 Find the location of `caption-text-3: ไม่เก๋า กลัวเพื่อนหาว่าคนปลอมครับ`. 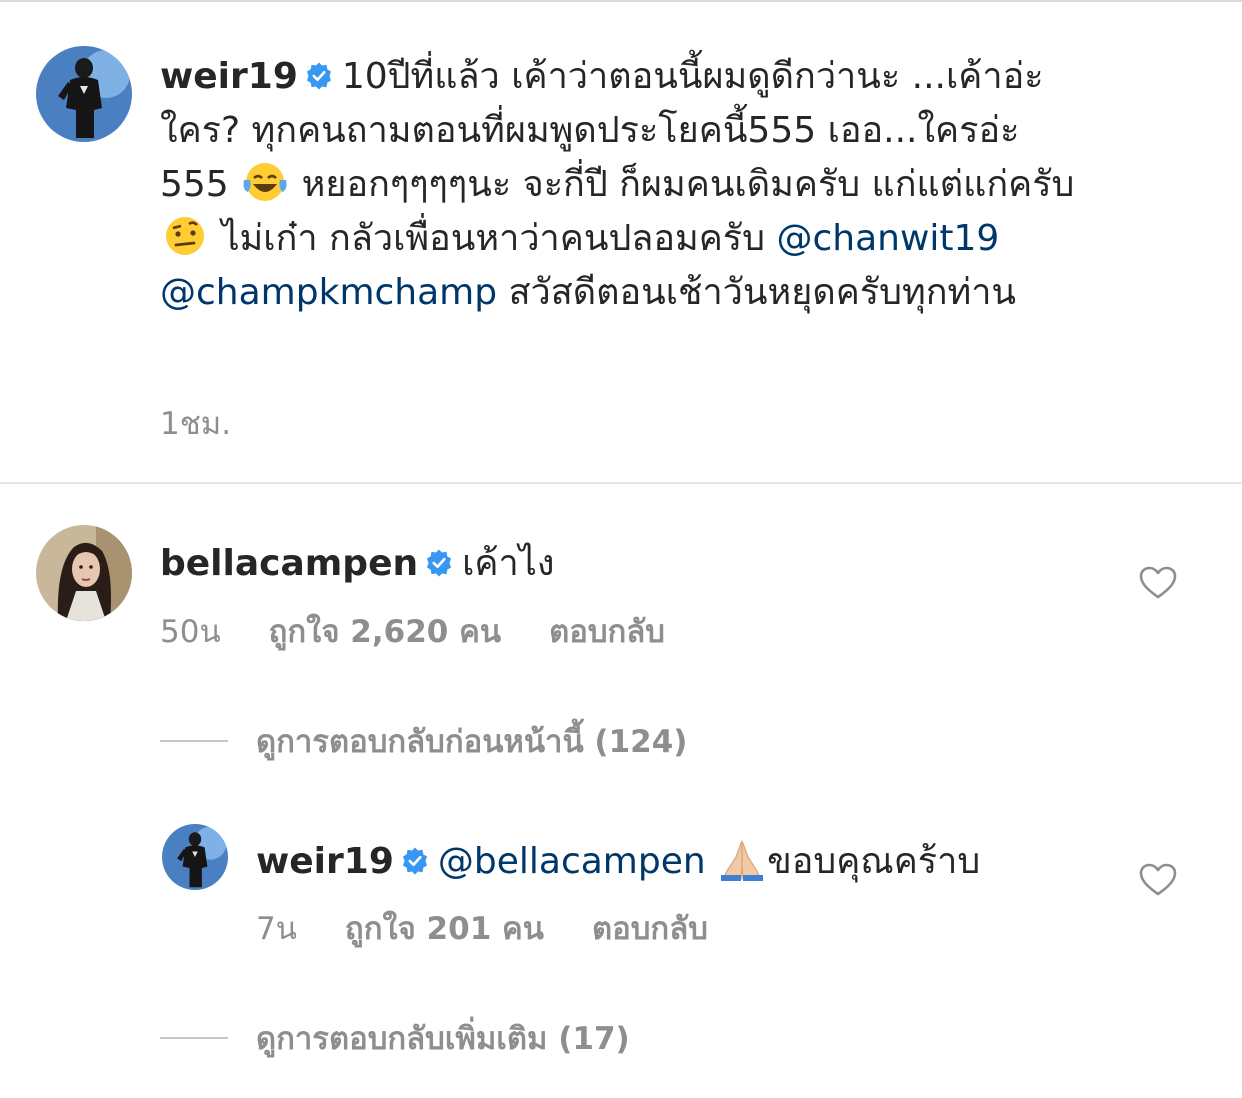

caption-text-3: ไม่เก๋า กลัวเพื่อนหาว่าคนปลอมครับ is located at coordinates (493, 238).